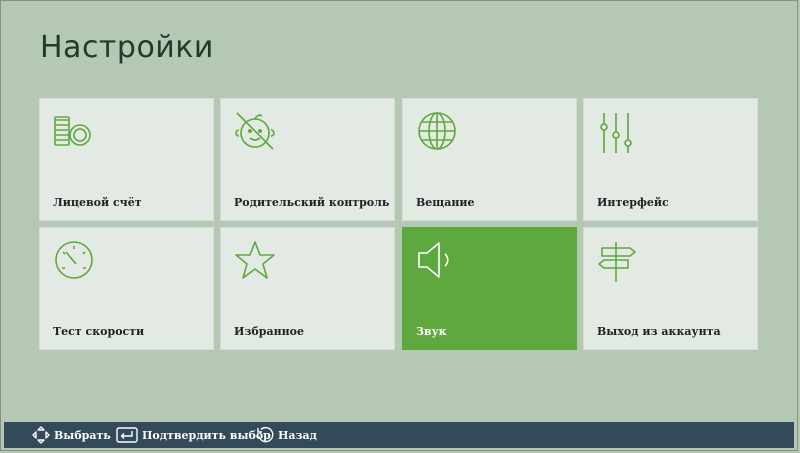 This screenshot has height=453, width=800. I want to click on sliders-icon, so click(616, 133).